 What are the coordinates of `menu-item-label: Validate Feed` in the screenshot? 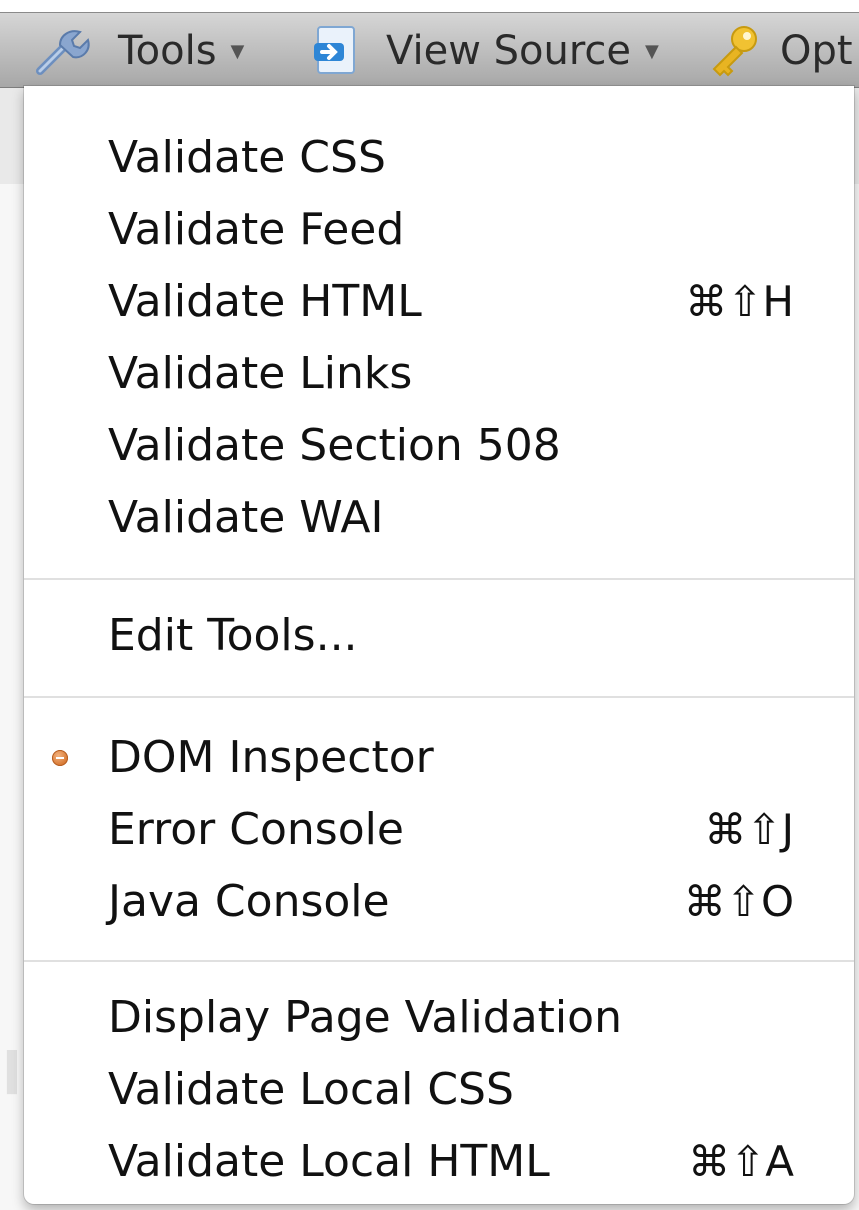 It's located at (256, 229).